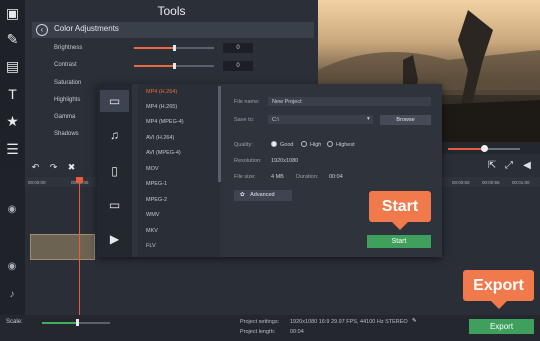 The height and width of the screenshot is (341, 540). I want to click on fullscreen-icon: ⤢, so click(509, 166).